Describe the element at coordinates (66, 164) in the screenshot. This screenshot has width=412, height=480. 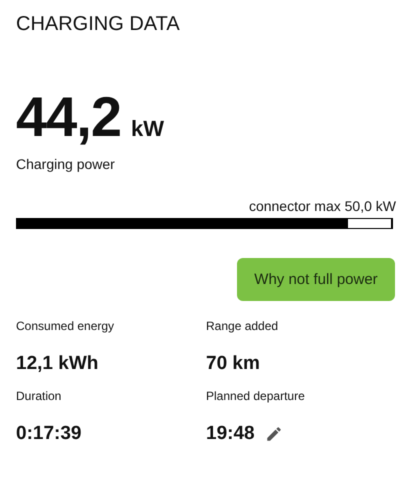
I see `power-label: Charging power` at that location.